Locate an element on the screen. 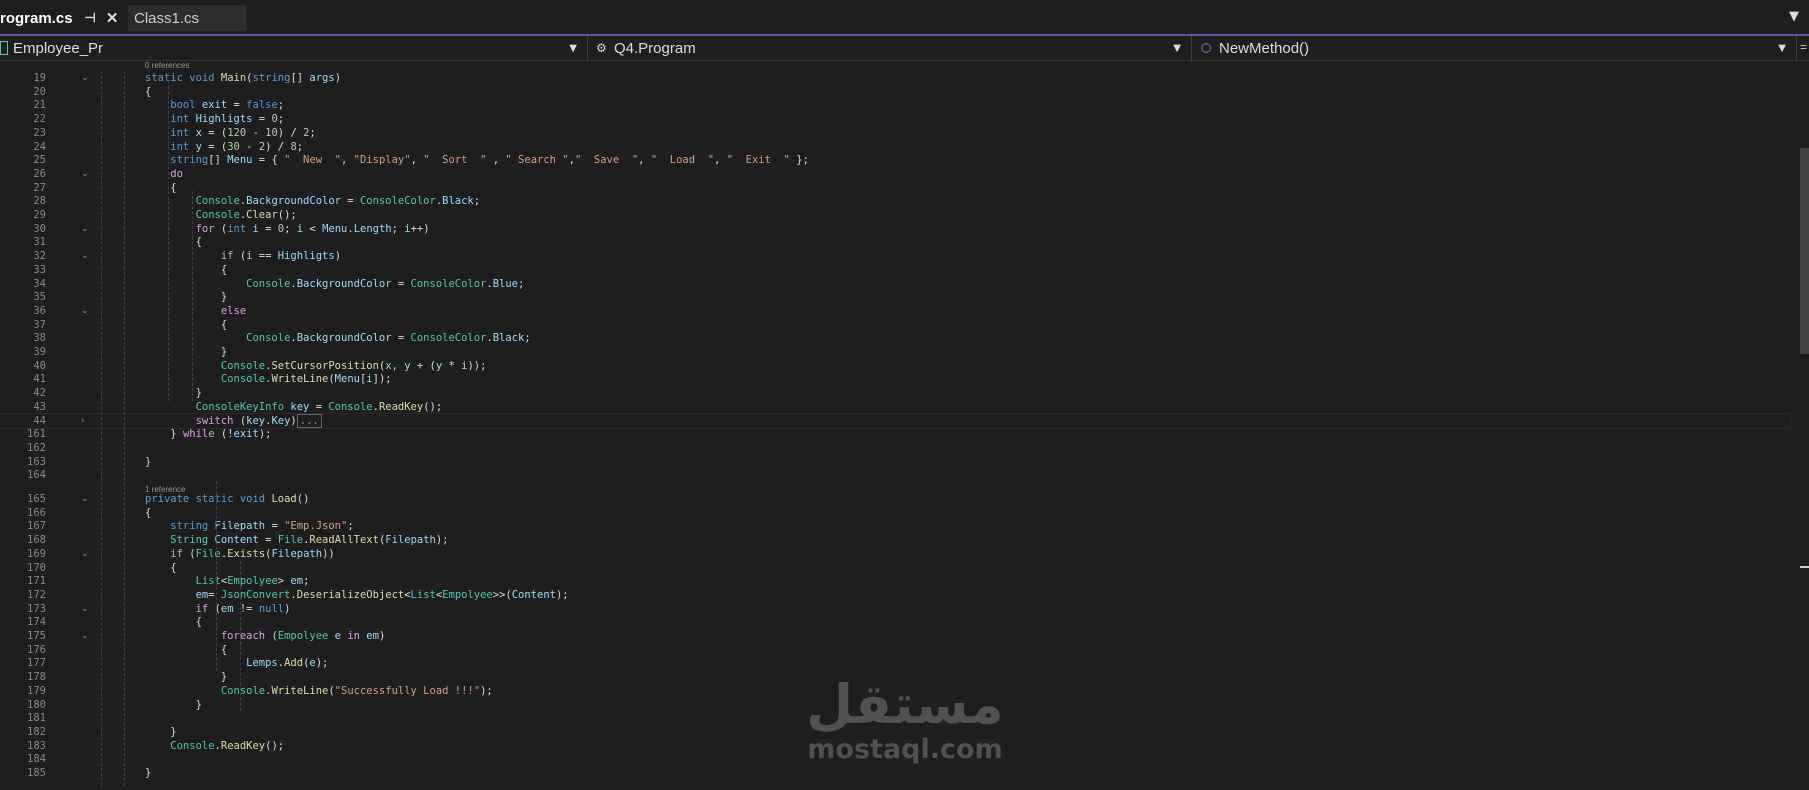 The height and width of the screenshot is (790, 1809). code-line: 23 int x = (120 - 10) / 2; is located at coordinates (895, 133).